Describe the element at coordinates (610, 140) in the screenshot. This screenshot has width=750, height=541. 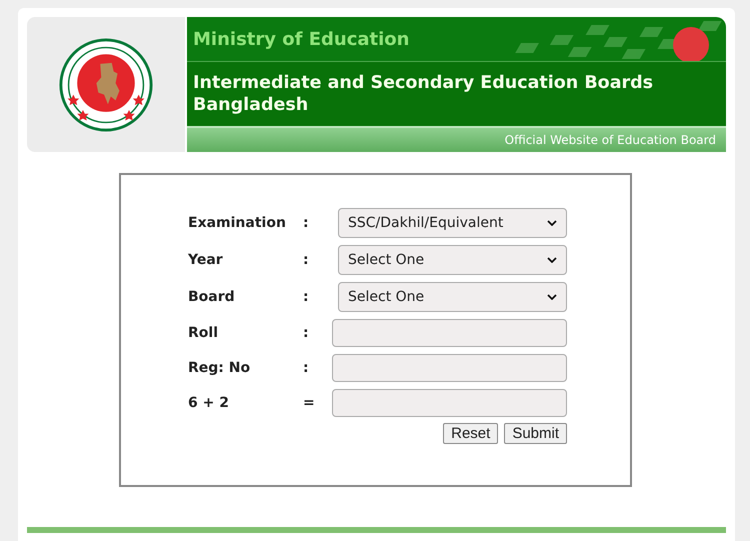
I see `tagline: Official Website of Education Board` at that location.